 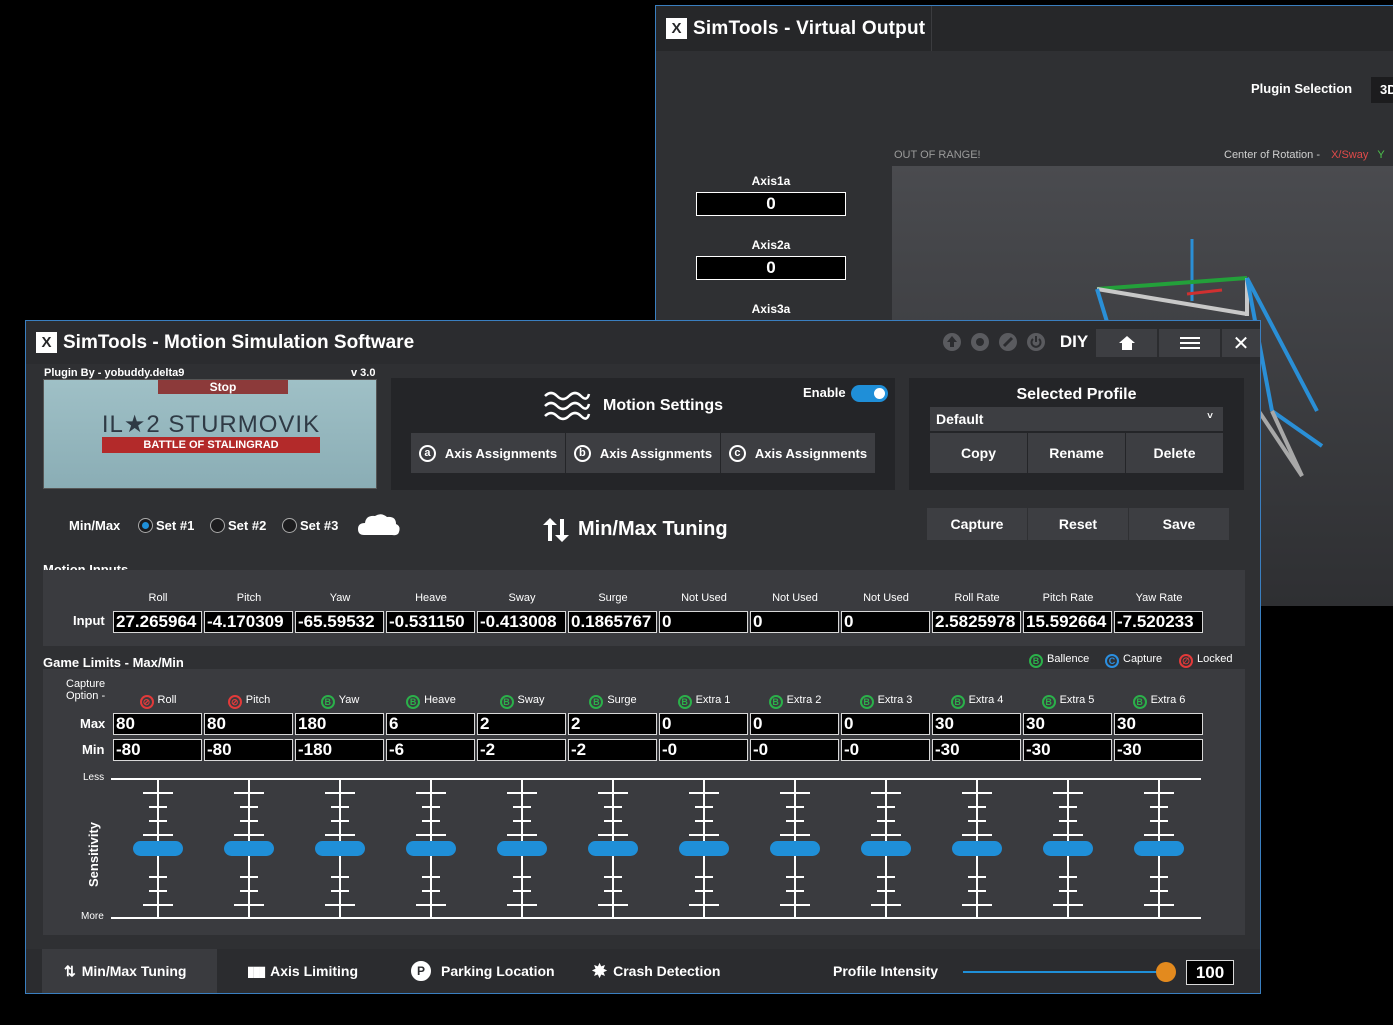 I want to click on limit-column-header: B Yaw, so click(x=340, y=701).